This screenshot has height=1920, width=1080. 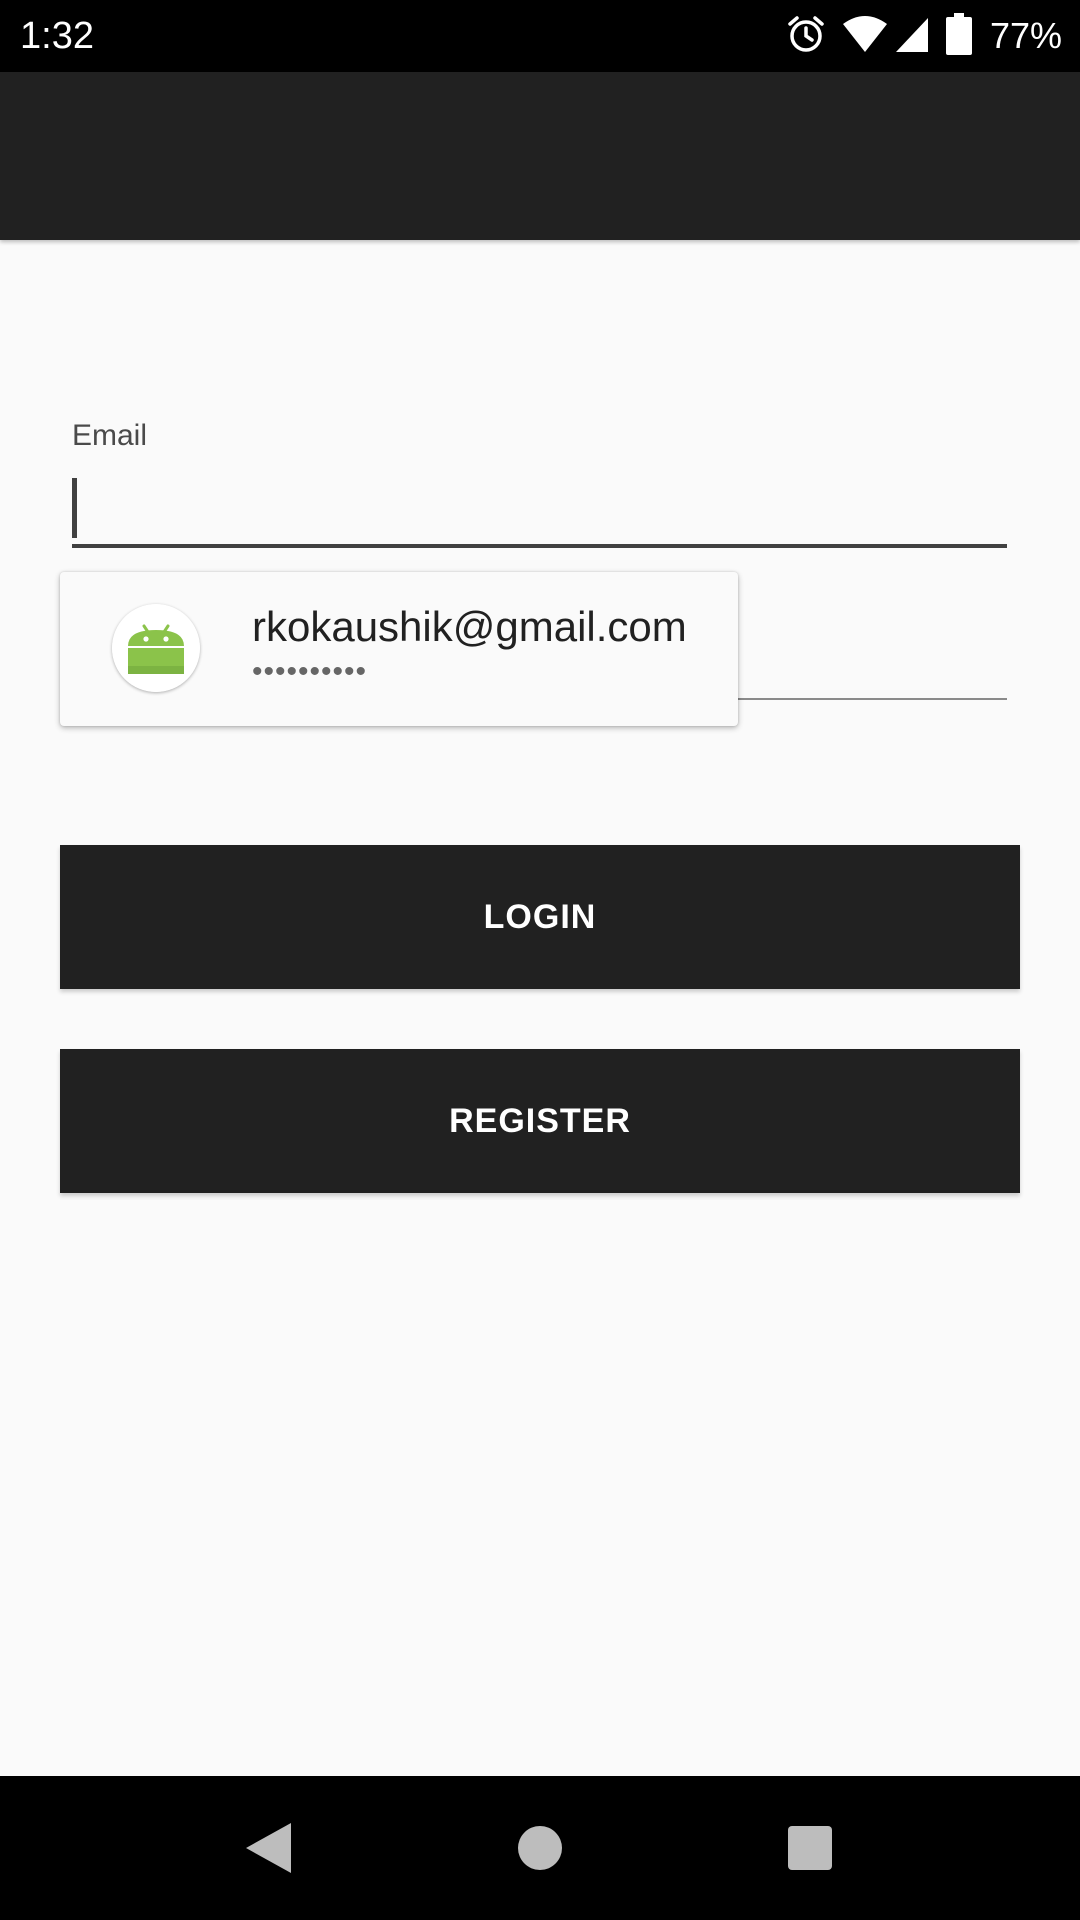 I want to click on home-icon, so click(x=540, y=1848).